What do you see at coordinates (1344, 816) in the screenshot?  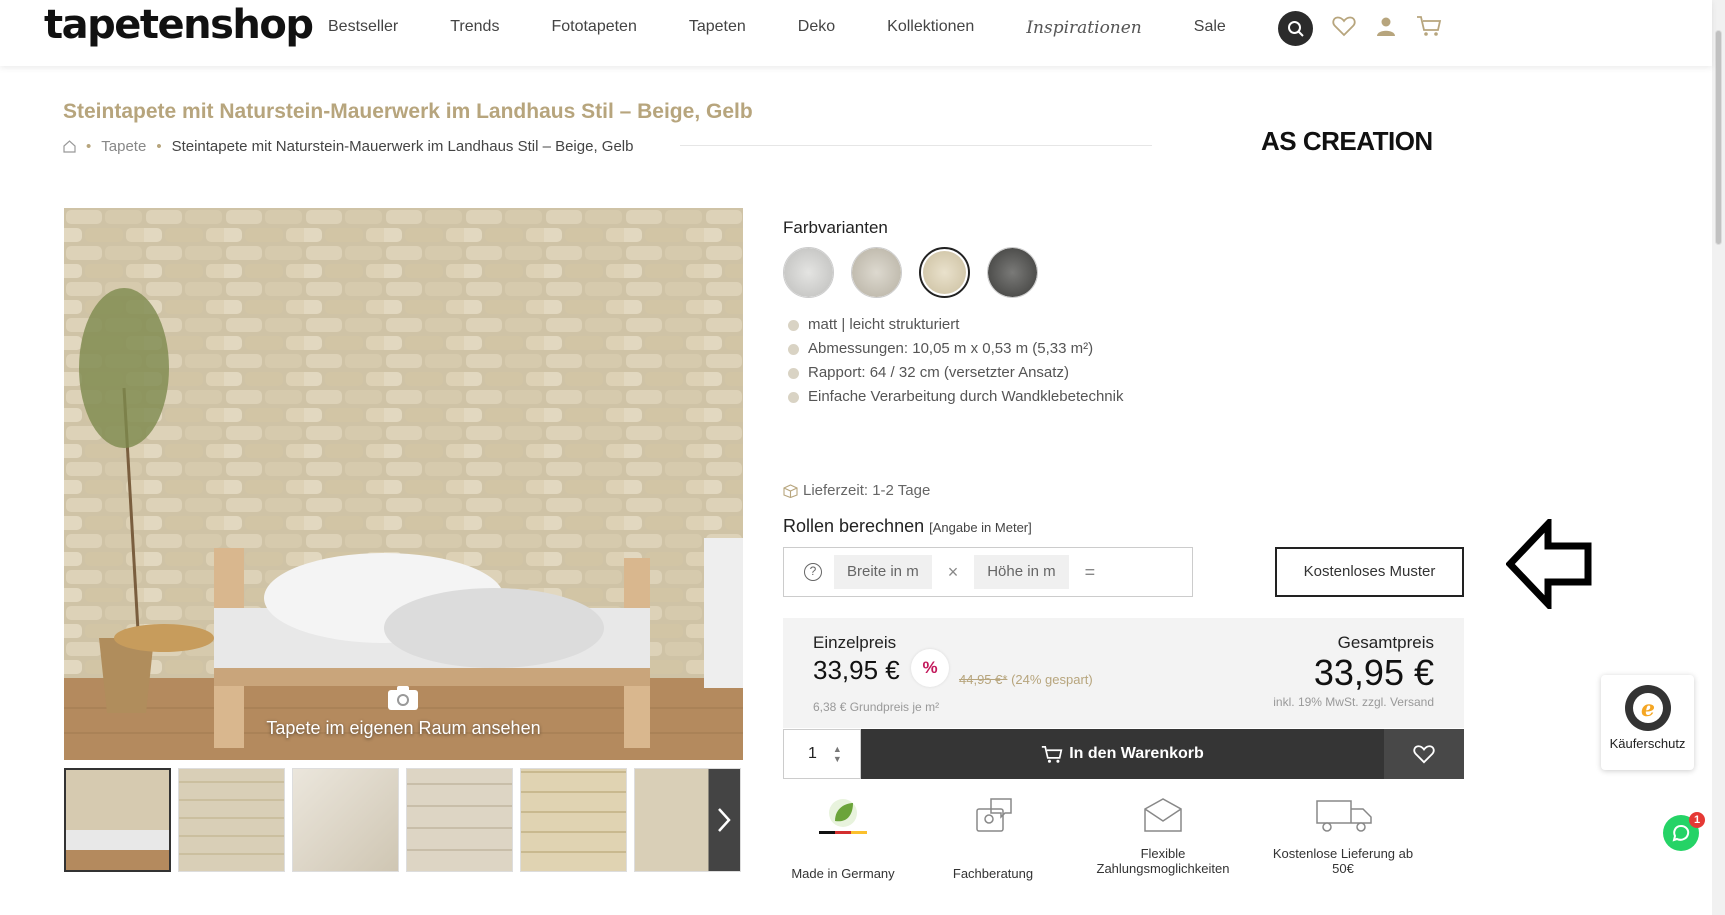 I see `truck-icon` at bounding box center [1344, 816].